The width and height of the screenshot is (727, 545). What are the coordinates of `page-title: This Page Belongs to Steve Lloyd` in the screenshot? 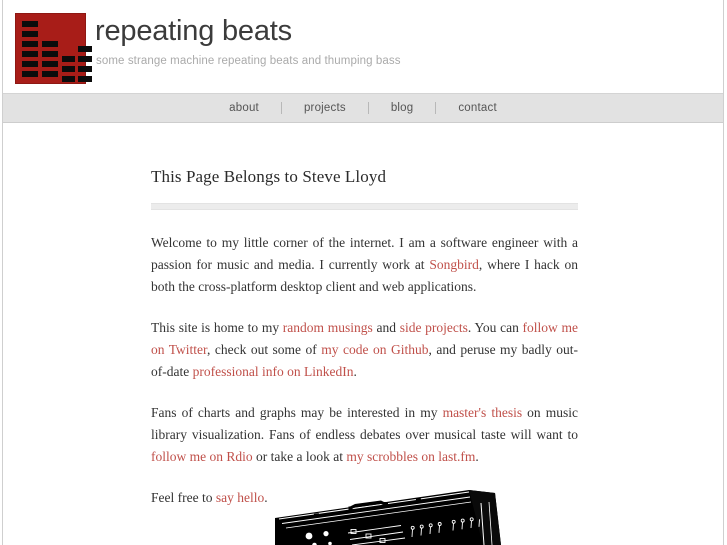 It's located at (269, 176).